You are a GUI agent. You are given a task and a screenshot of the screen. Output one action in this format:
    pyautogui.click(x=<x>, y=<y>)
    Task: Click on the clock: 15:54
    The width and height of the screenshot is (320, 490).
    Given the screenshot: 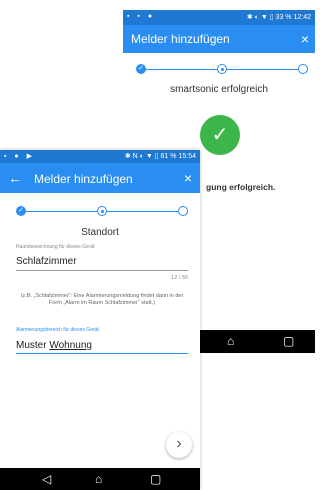 What is the action you would take?
    pyautogui.click(x=187, y=156)
    